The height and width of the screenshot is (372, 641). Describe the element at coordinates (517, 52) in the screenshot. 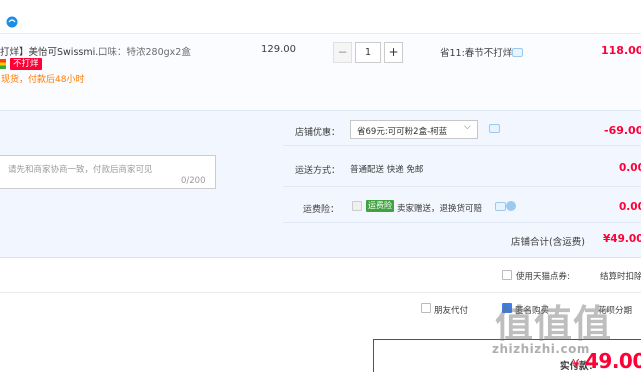

I see `chat-icon` at that location.